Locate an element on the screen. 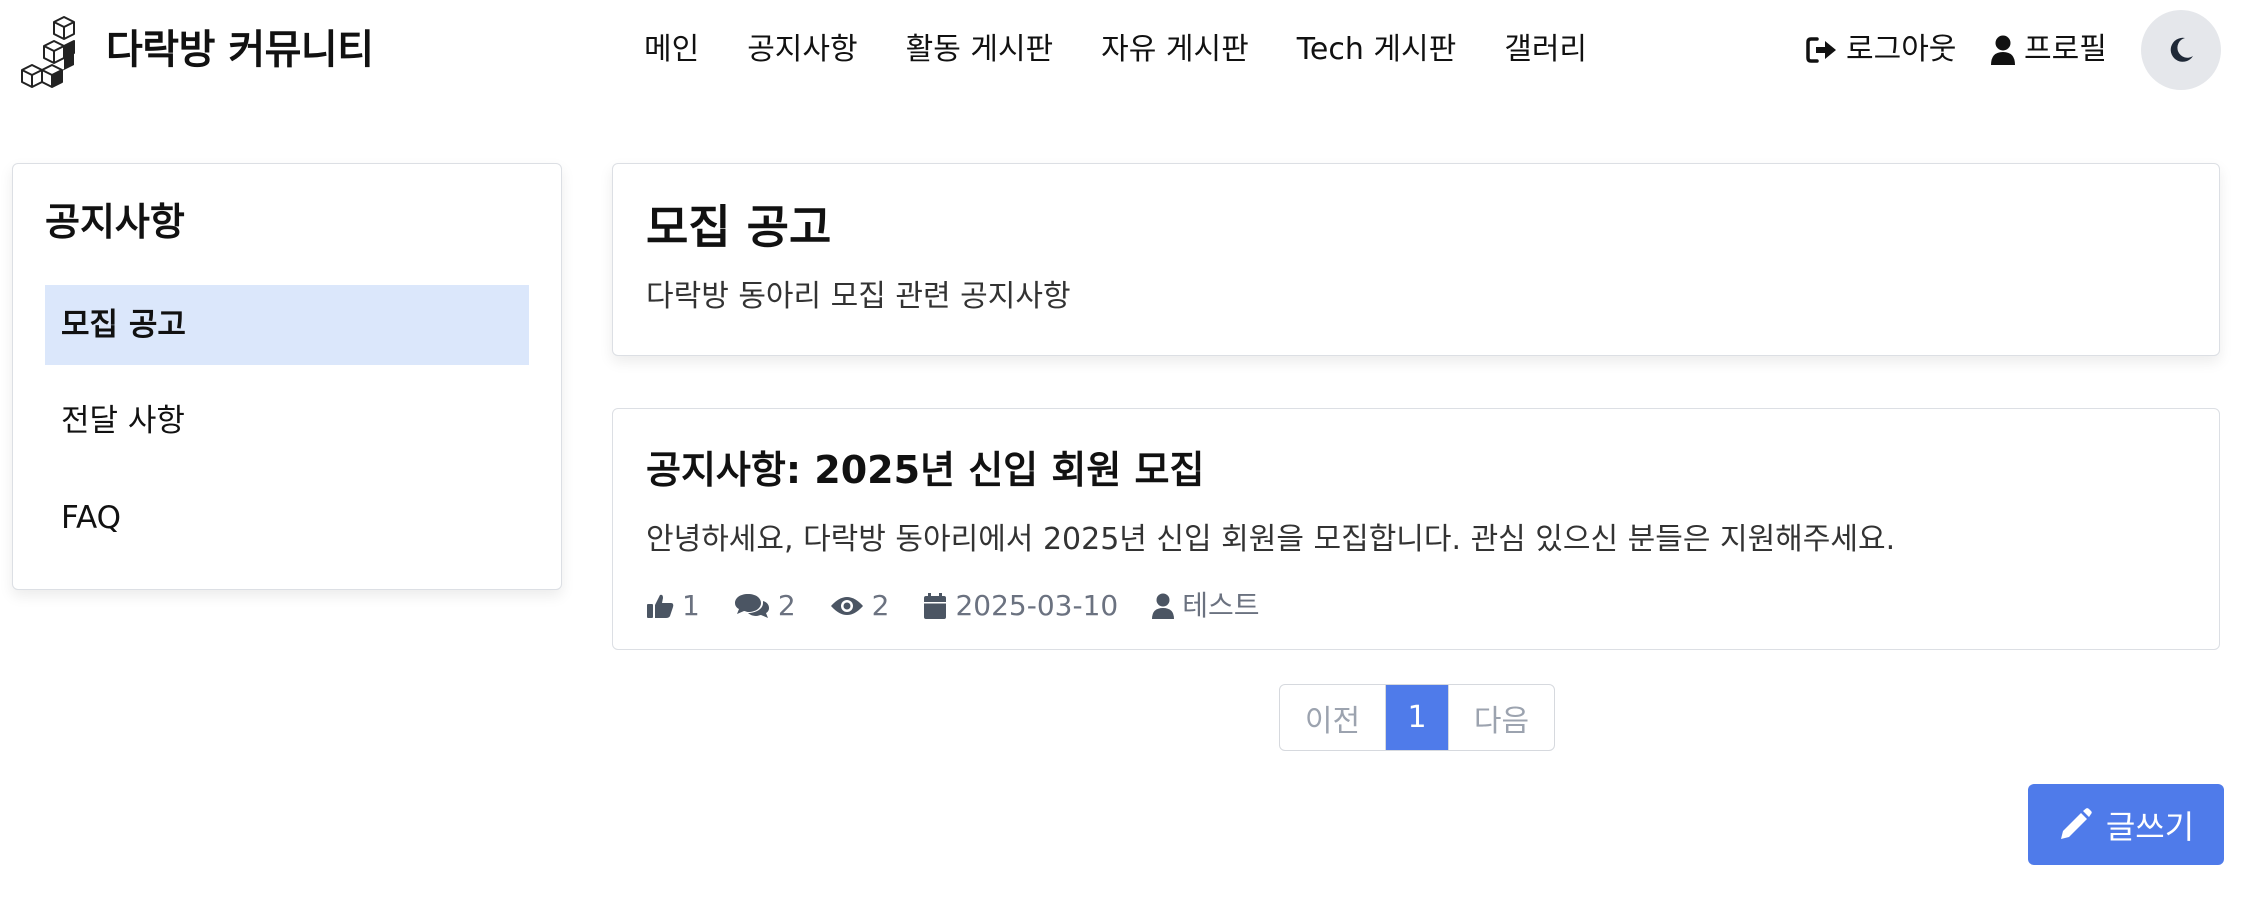  logout-label: 로그아웃 is located at coordinates (1901, 49).